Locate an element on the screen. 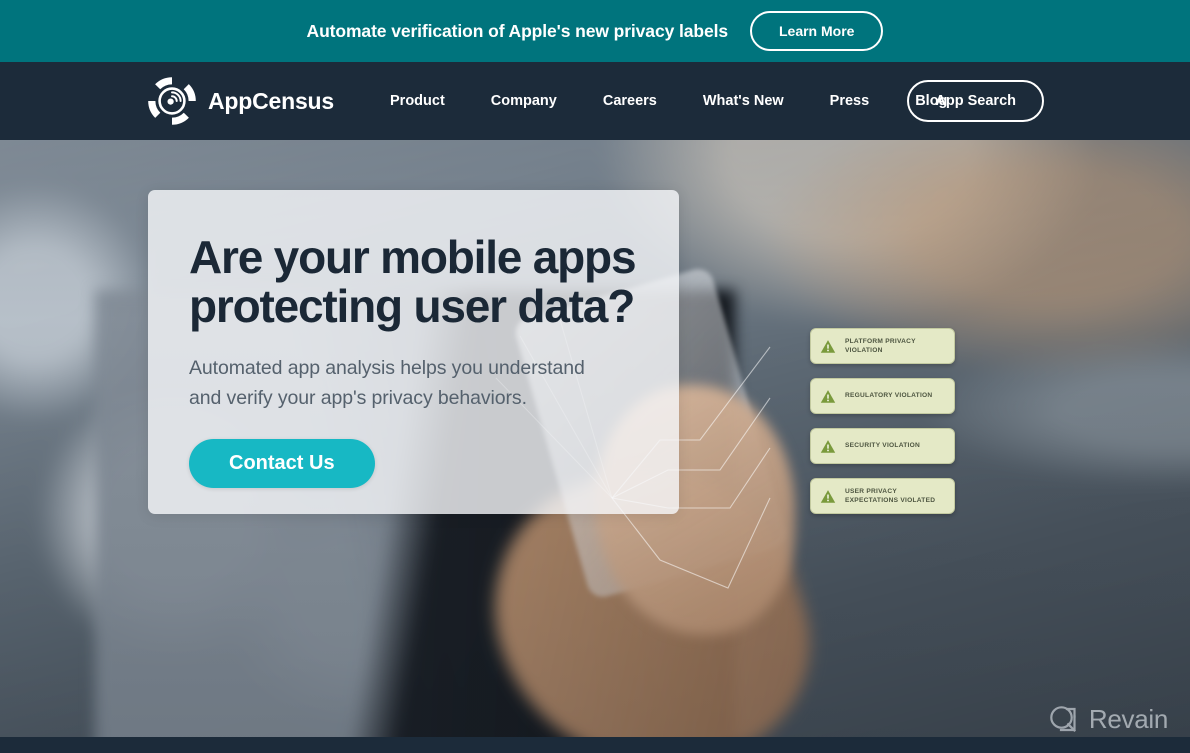 This screenshot has height=753, width=1190. brand-logo-link: AppCensus is located at coordinates (240, 101).